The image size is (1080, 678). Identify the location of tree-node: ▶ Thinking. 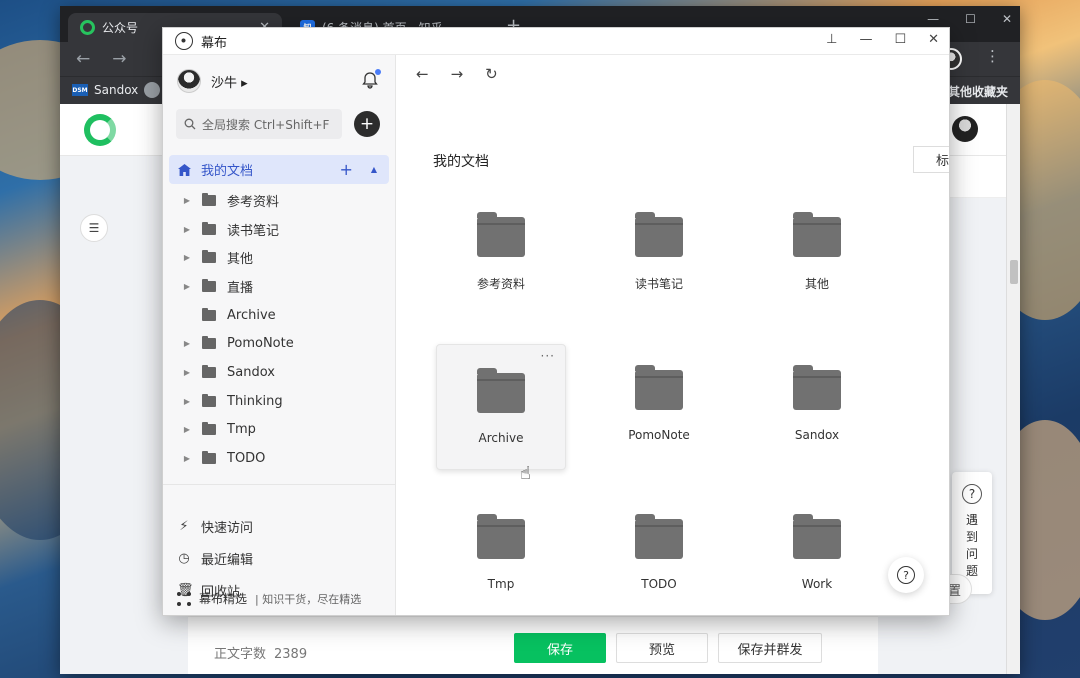
(279, 401).